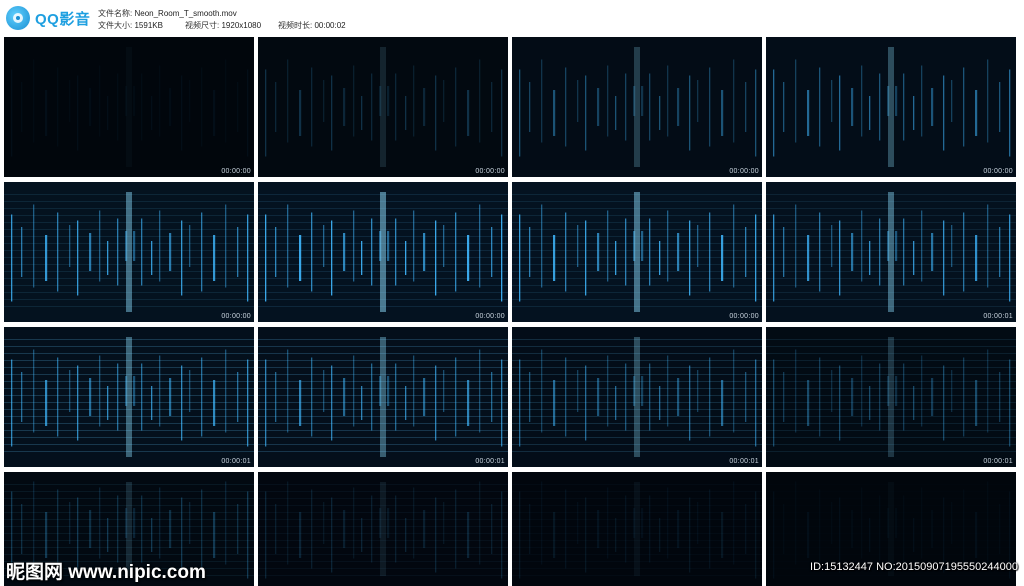 The image size is (1024, 586). Describe the element at coordinates (18, 18) in the screenshot. I see `qq-player-icon` at that location.